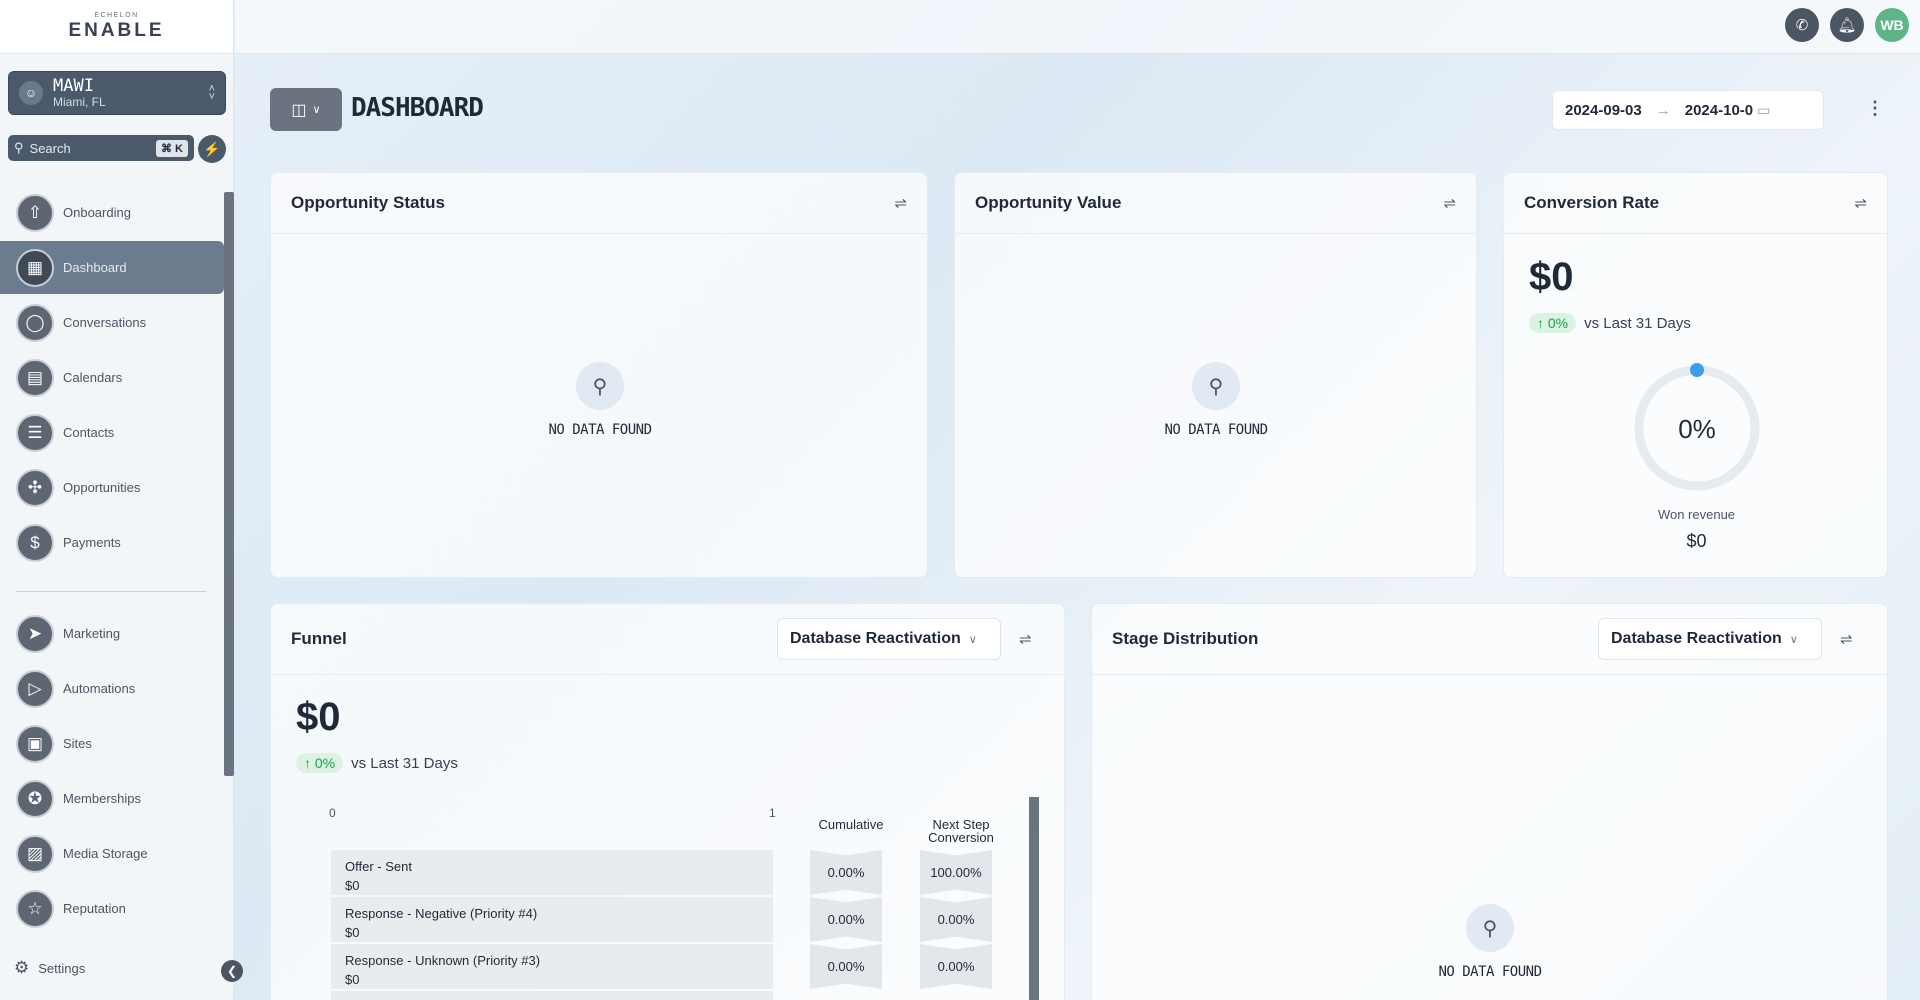  I want to click on funnel-change-row: ↑ 0% vs Last 31 Days, so click(377, 763).